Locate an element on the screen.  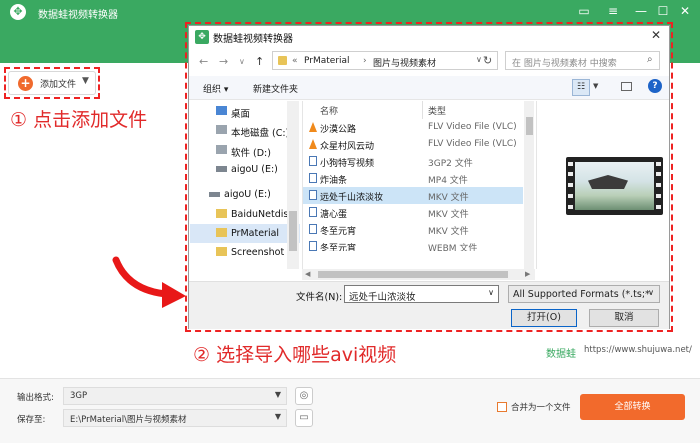
horizontal-scrollbar: ◀ ▶ is located at coordinates (418, 274).